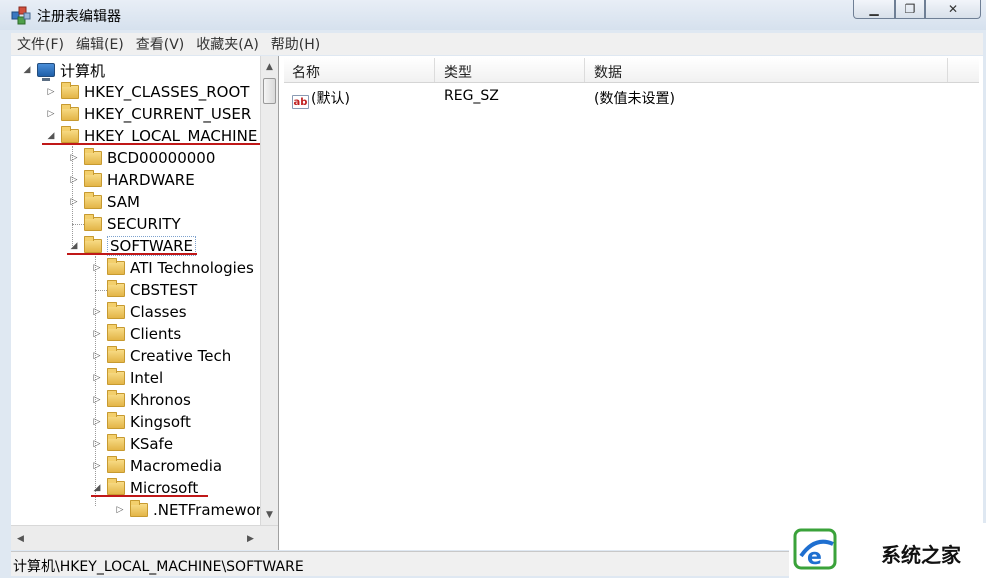  What do you see at coordinates (20, 538) in the screenshot?
I see `scroll-left-icon: ◀` at bounding box center [20, 538].